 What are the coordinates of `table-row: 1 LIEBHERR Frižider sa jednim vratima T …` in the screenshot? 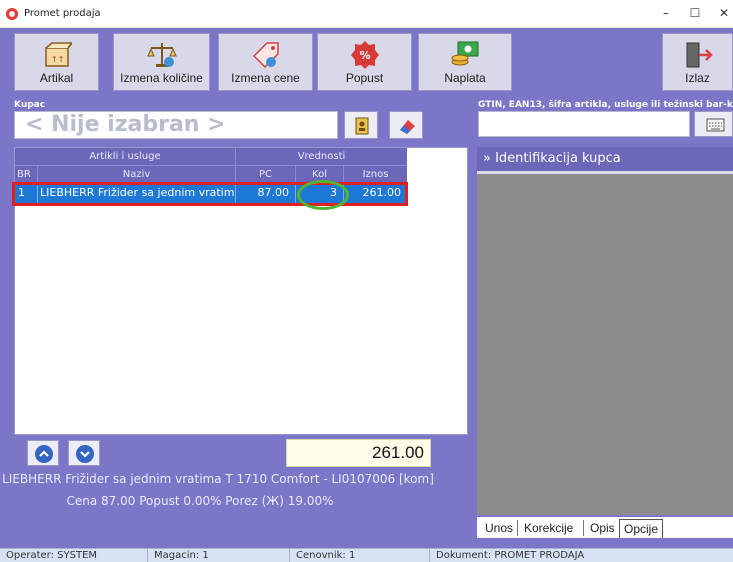 It's located at (211, 193).